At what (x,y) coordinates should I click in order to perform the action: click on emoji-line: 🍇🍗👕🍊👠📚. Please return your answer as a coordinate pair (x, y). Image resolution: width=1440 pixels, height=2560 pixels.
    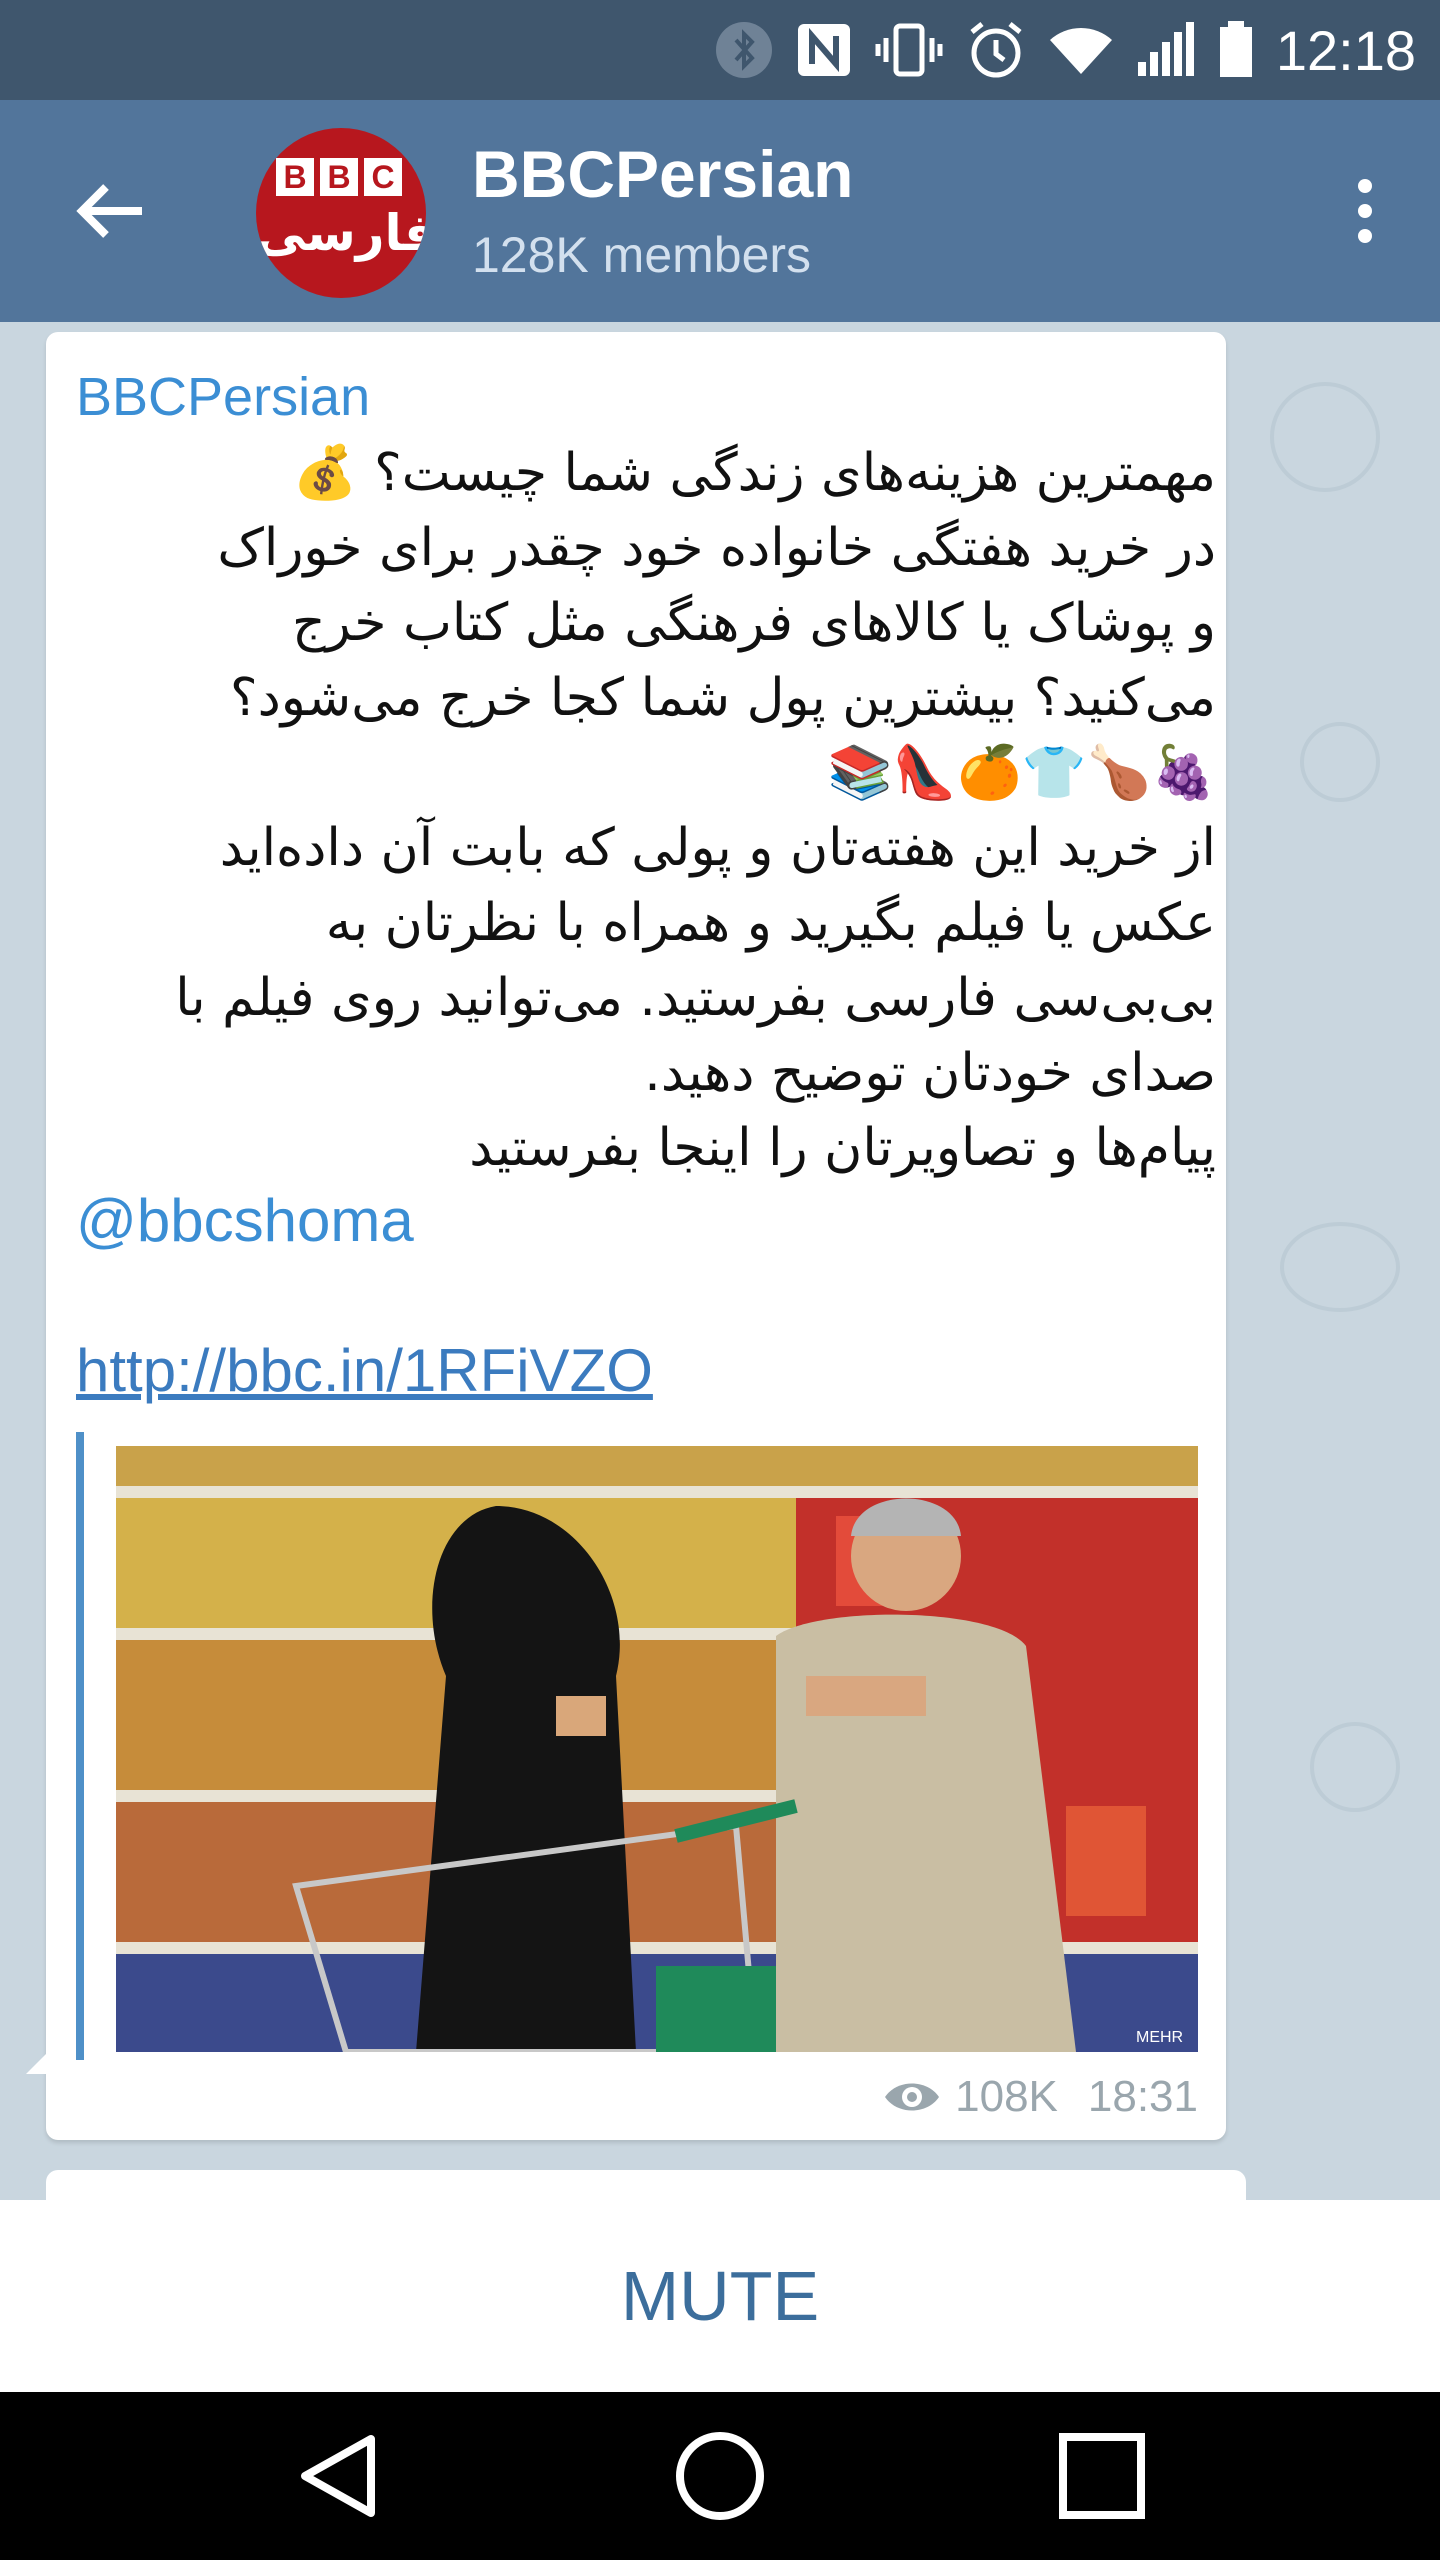
    Looking at the image, I should click on (1021, 773).